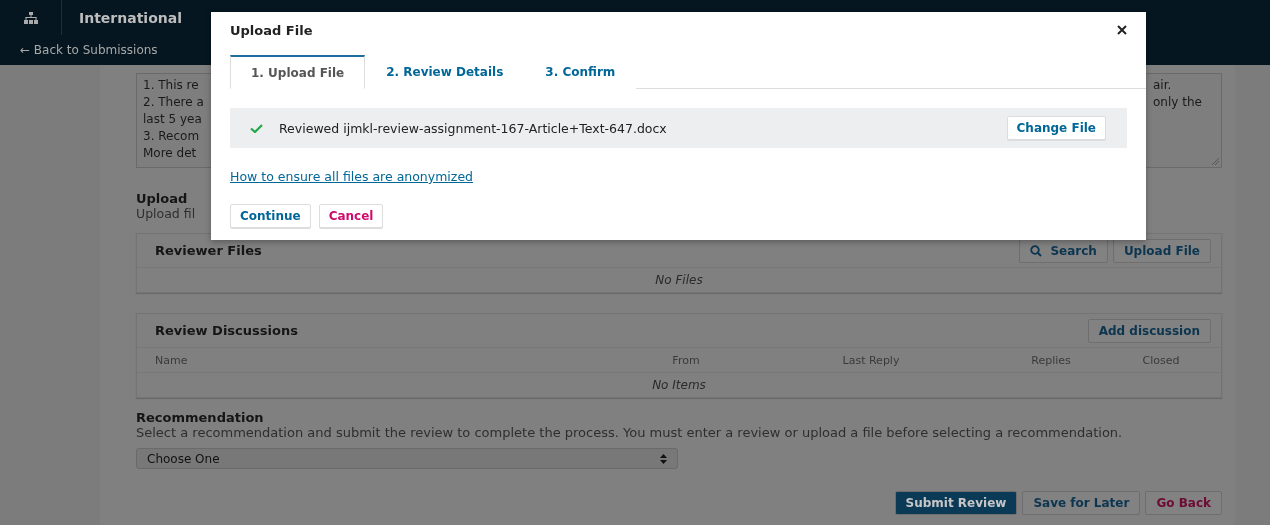 The height and width of the screenshot is (525, 1270). I want to click on panel-title: Reviewer Files, so click(208, 250).